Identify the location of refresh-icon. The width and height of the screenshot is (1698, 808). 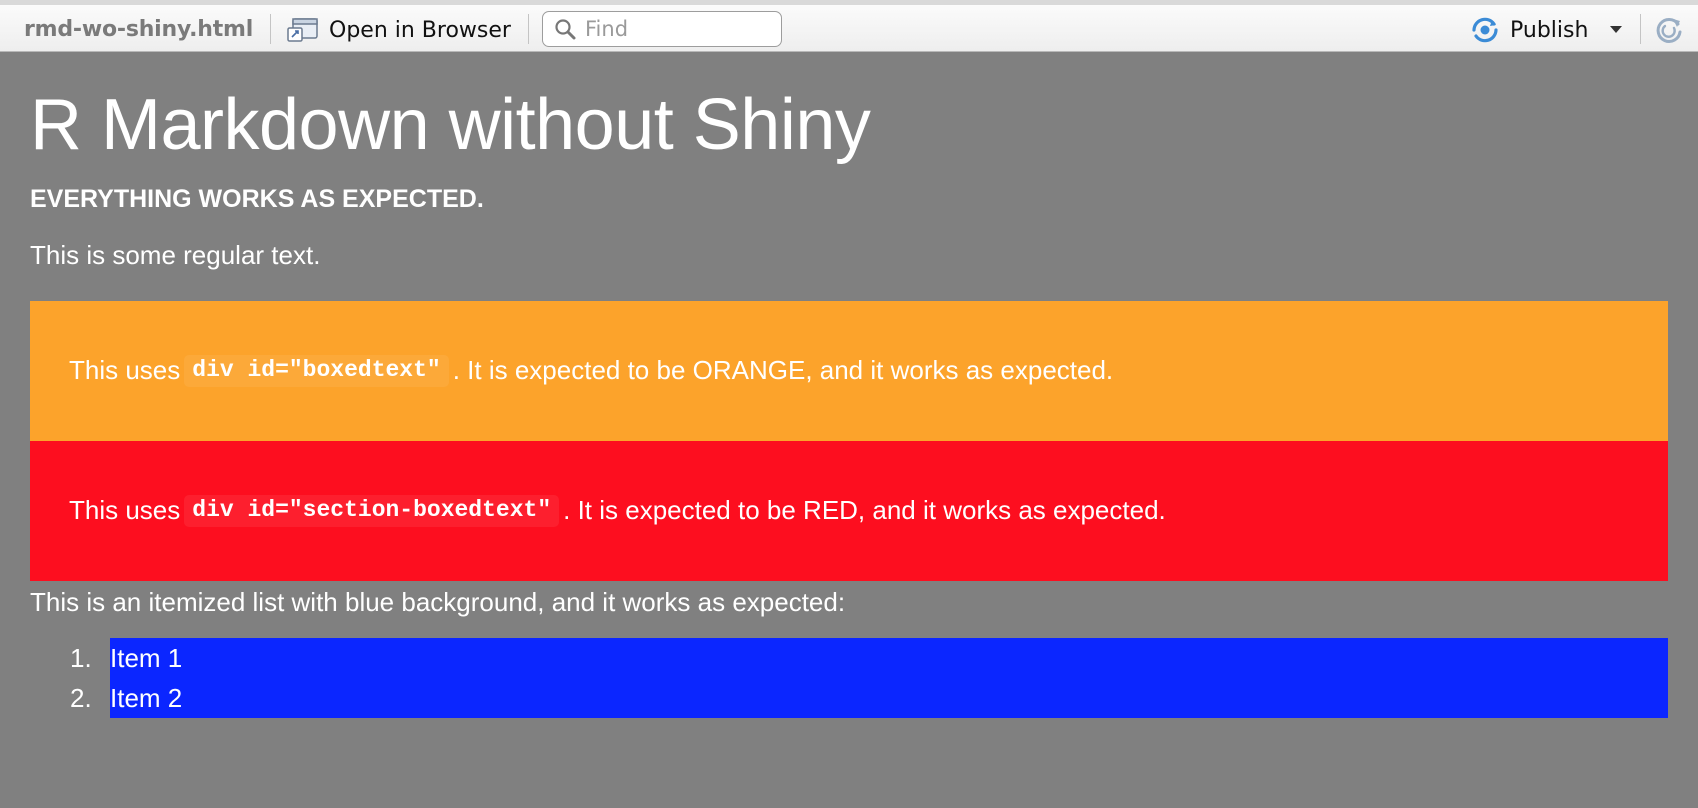
(1669, 30).